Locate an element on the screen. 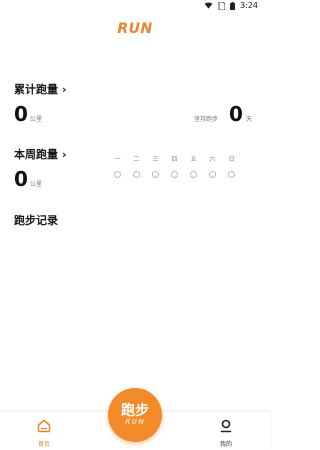 This screenshot has width=320, height=450. total-distance-title: 累计跑量 › is located at coordinates (40, 89).